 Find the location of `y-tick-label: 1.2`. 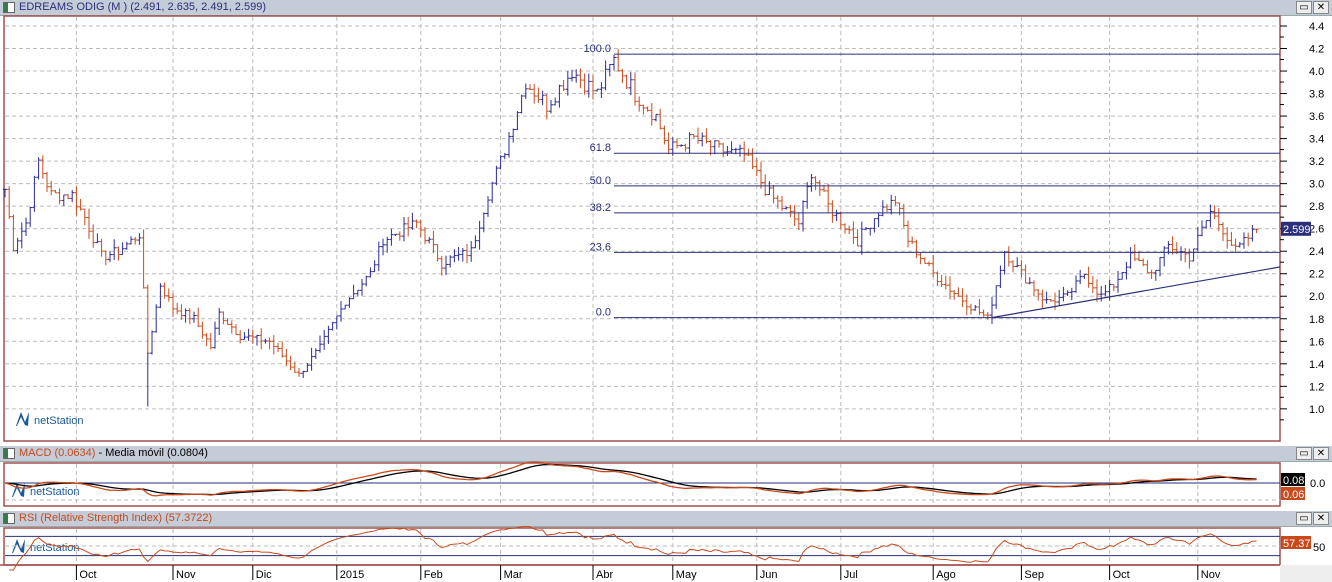

y-tick-label: 1.2 is located at coordinates (1316, 387).